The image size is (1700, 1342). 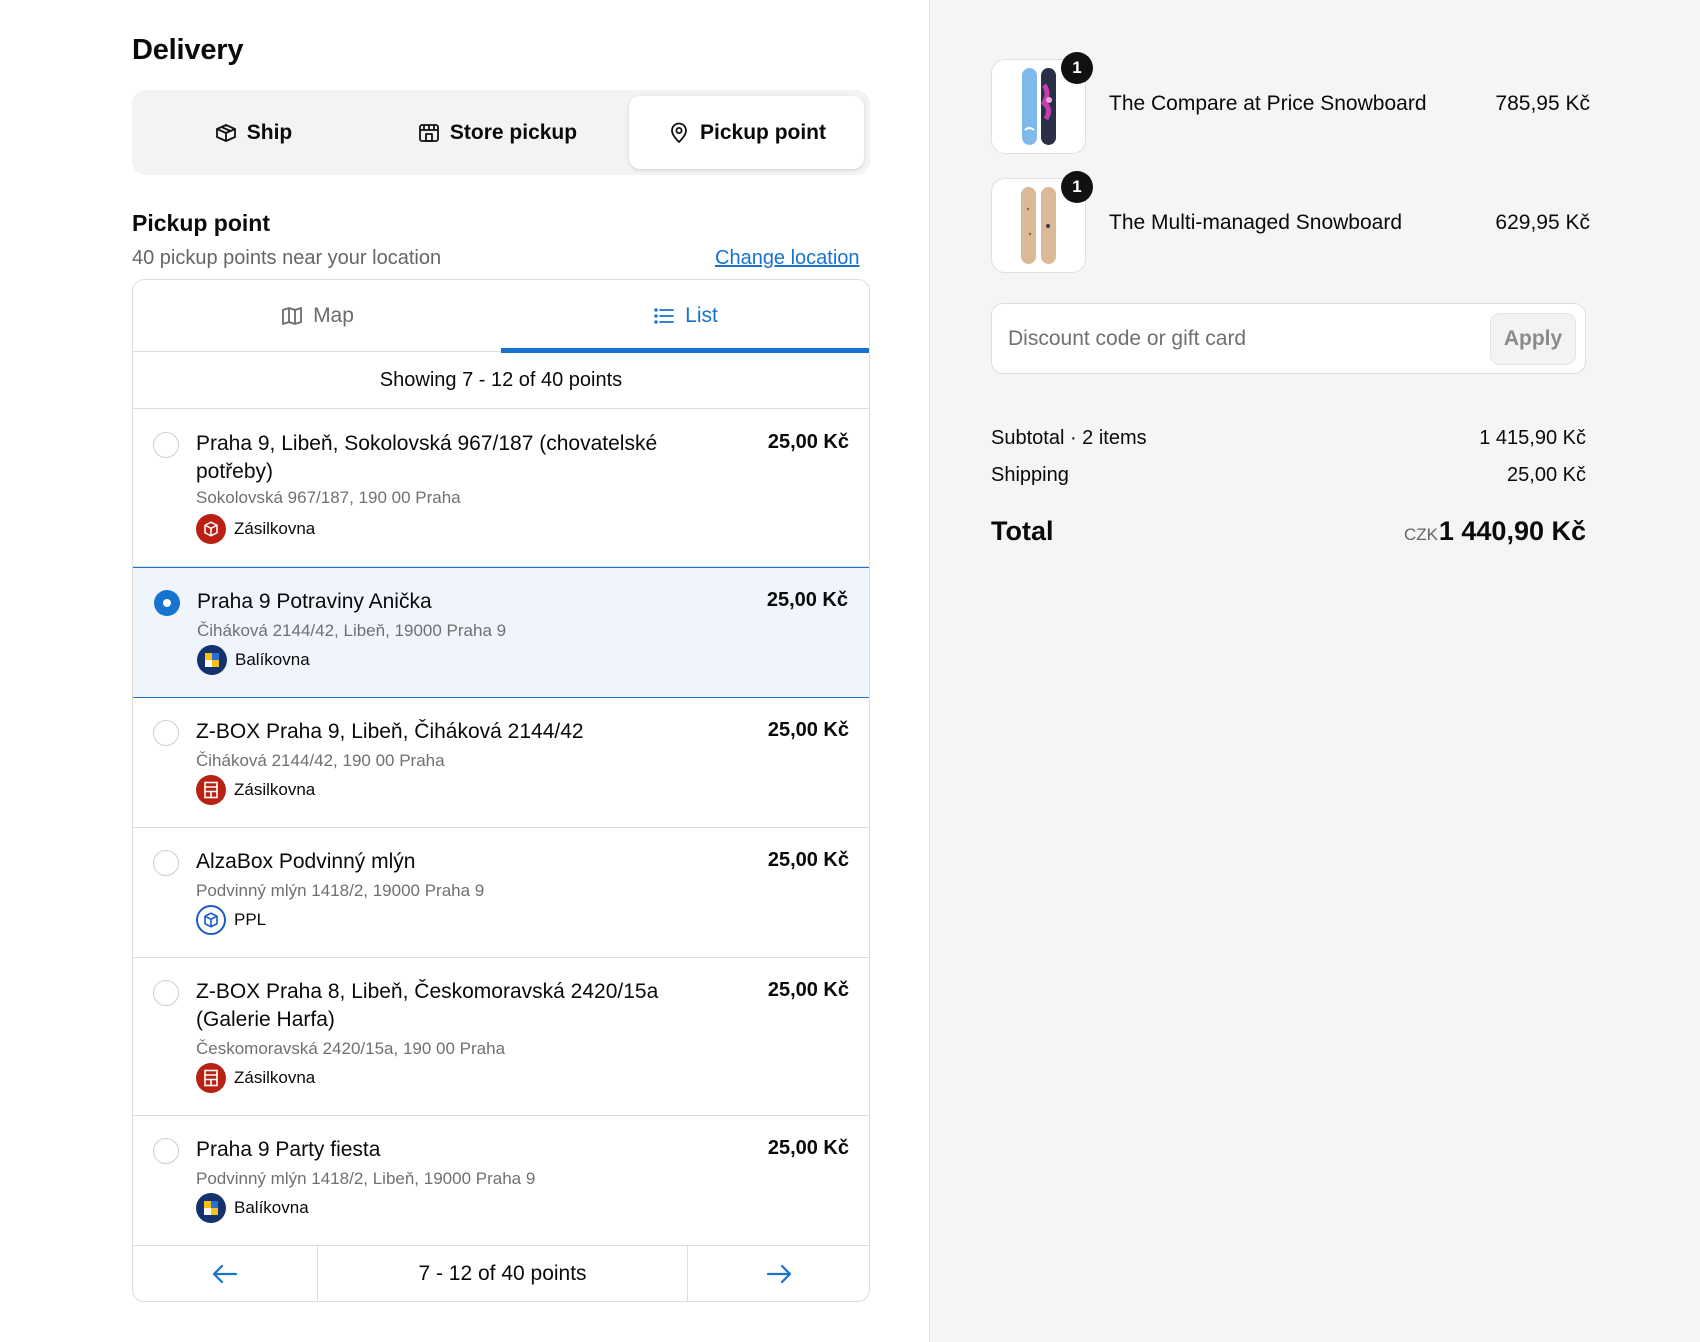 What do you see at coordinates (340, 890) in the screenshot?
I see `pickup-point-address: Podvinný mlýn 1418/2, 19000 Praha 9` at bounding box center [340, 890].